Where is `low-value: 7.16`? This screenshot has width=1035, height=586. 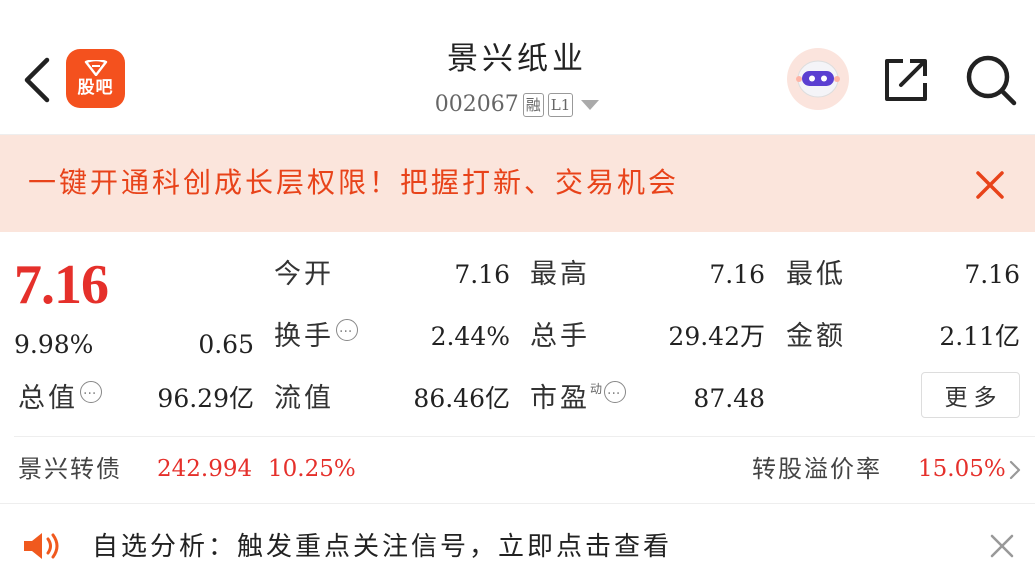
low-value: 7.16 is located at coordinates (992, 274).